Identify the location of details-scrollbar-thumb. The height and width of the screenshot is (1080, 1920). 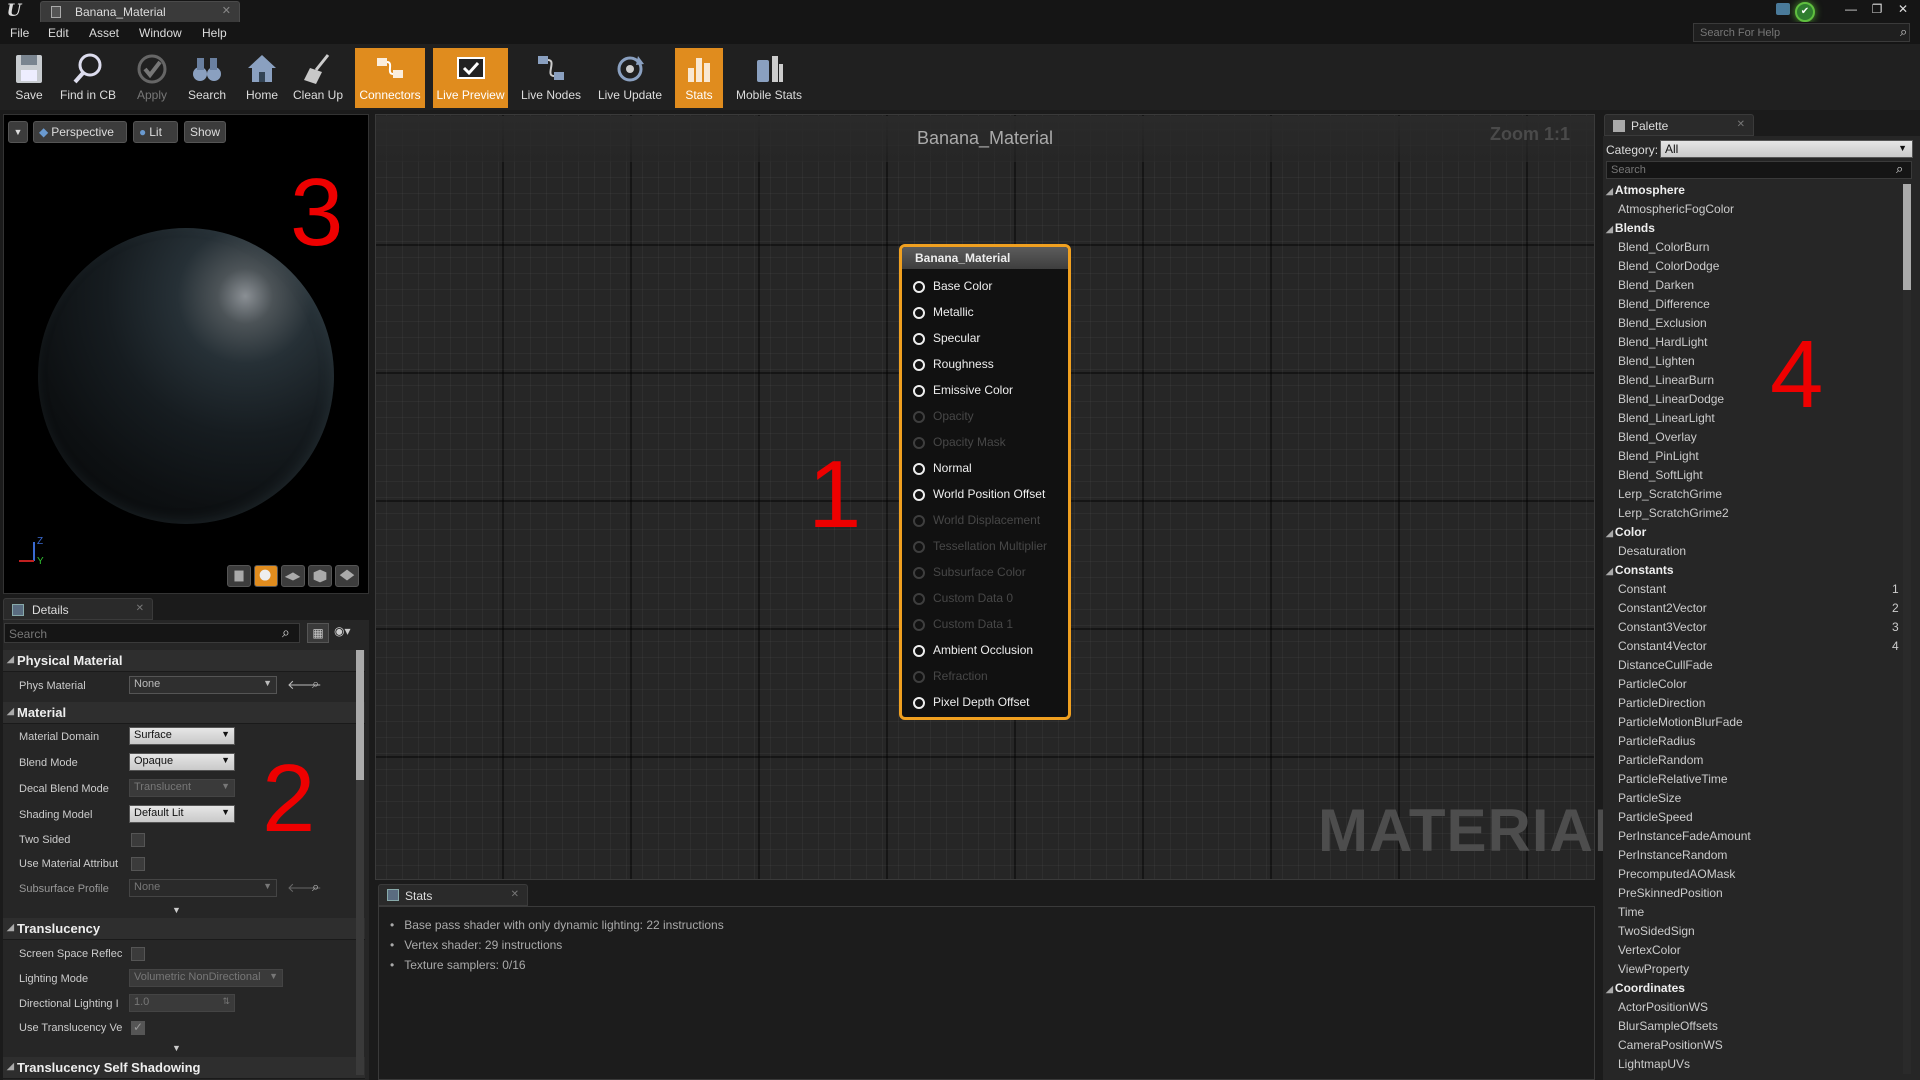
(360, 715).